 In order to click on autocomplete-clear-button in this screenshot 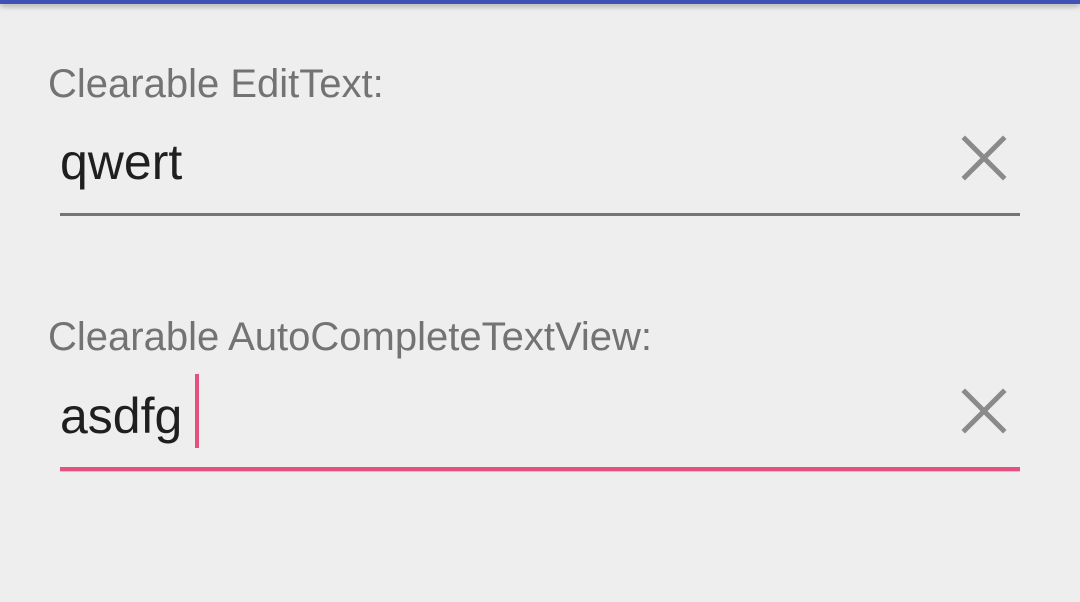, I will do `click(984, 411)`.